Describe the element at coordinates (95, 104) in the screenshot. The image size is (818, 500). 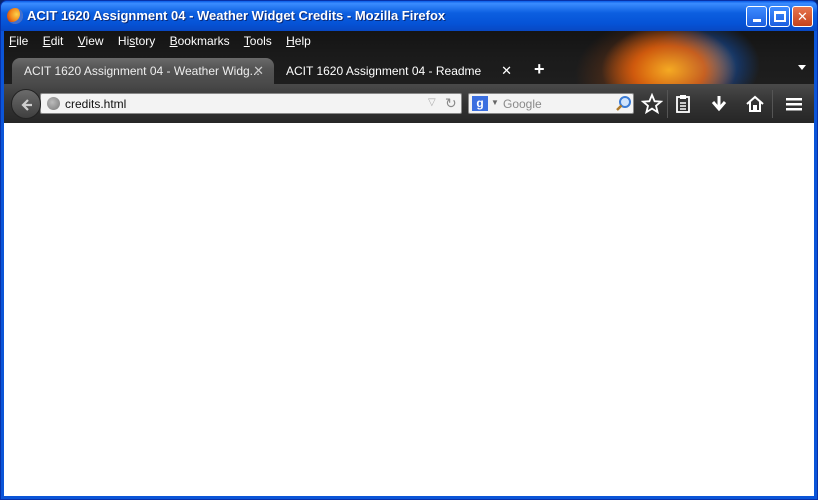
I see `url-text: credits.html` at that location.